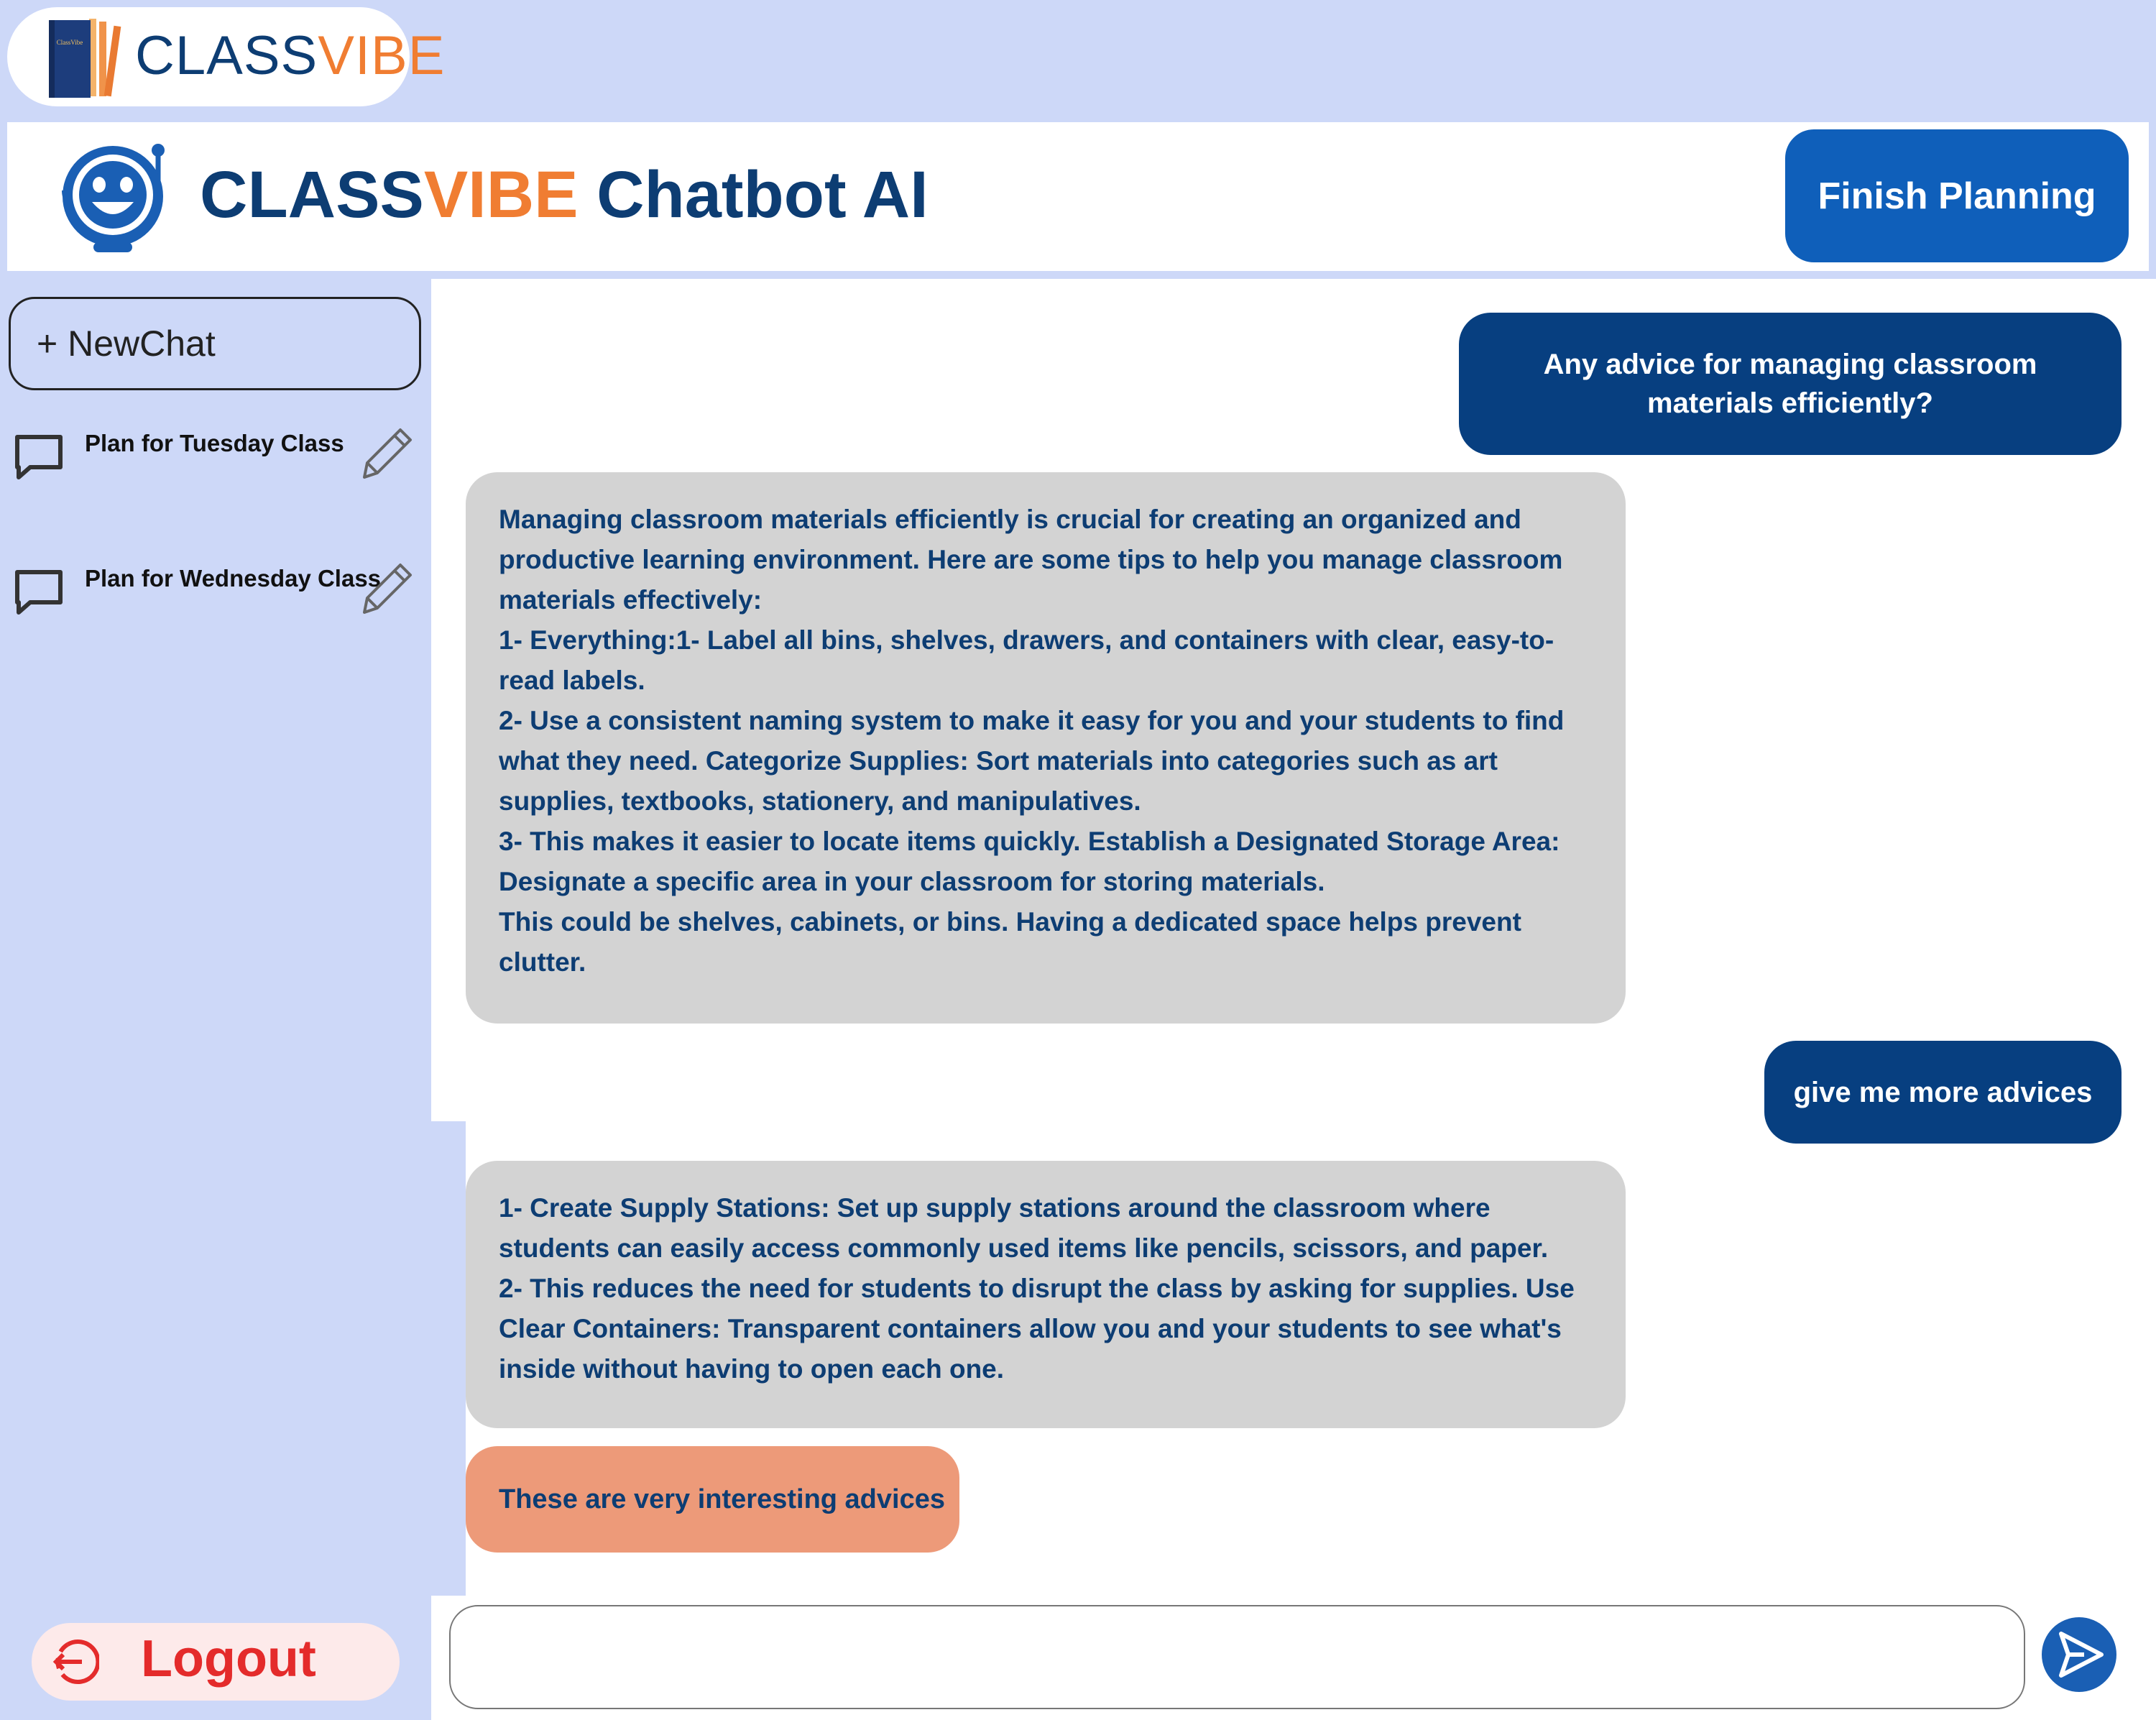  Describe the element at coordinates (234, 578) in the screenshot. I see `chat-history-label: Plan for Wednesday Class` at that location.